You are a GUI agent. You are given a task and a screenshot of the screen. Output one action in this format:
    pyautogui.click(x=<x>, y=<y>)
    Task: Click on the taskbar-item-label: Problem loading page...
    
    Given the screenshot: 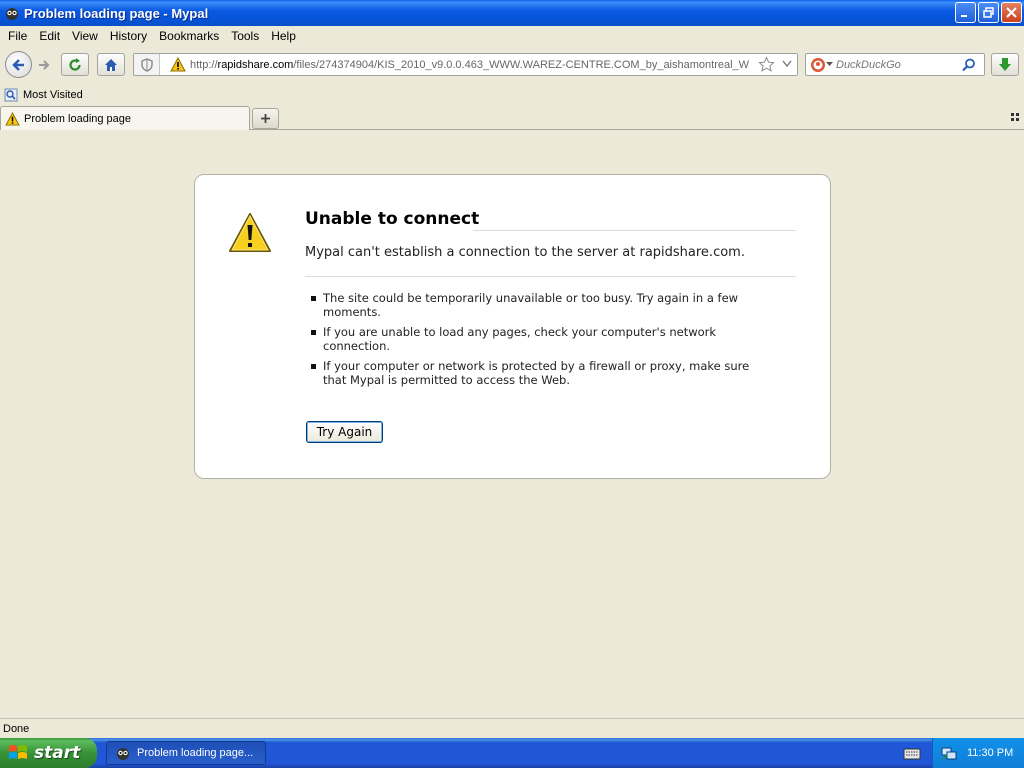 What is the action you would take?
    pyautogui.click(x=195, y=753)
    